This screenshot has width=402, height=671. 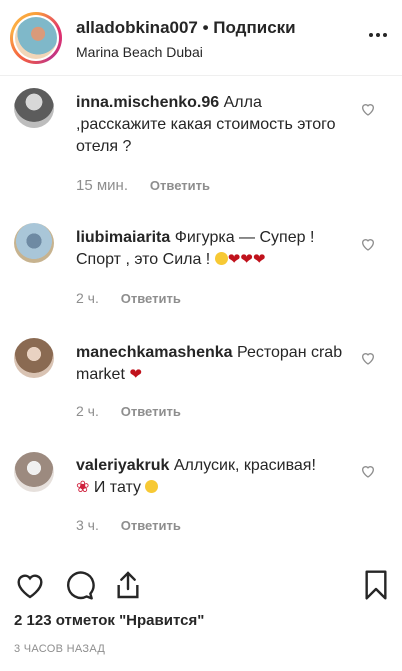 I want to click on post-location: Marina Beach Dubai, so click(x=139, y=52).